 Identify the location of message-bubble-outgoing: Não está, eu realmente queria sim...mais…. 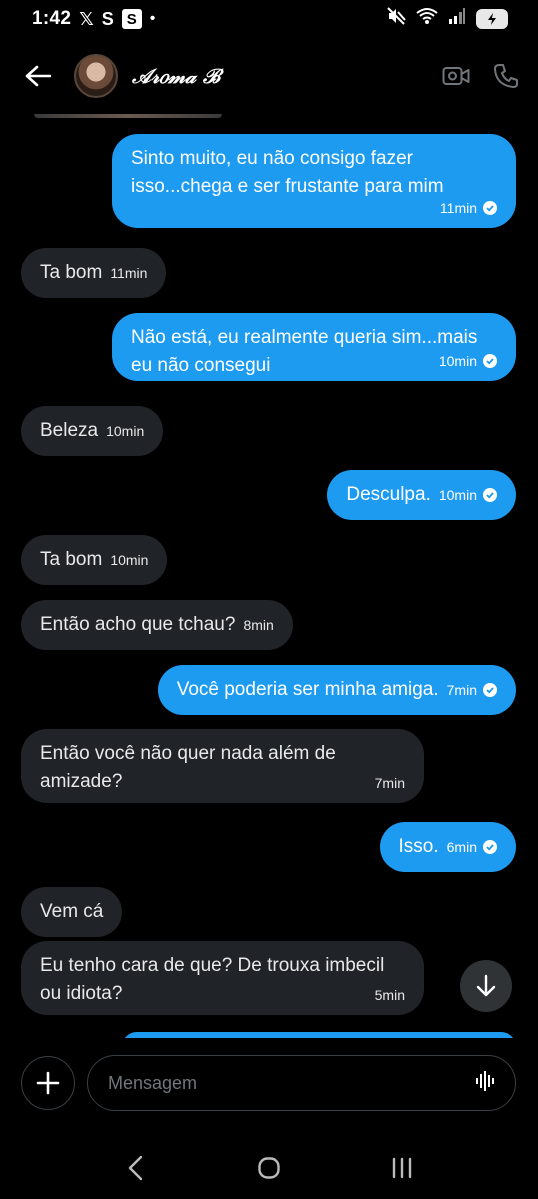
(314, 347).